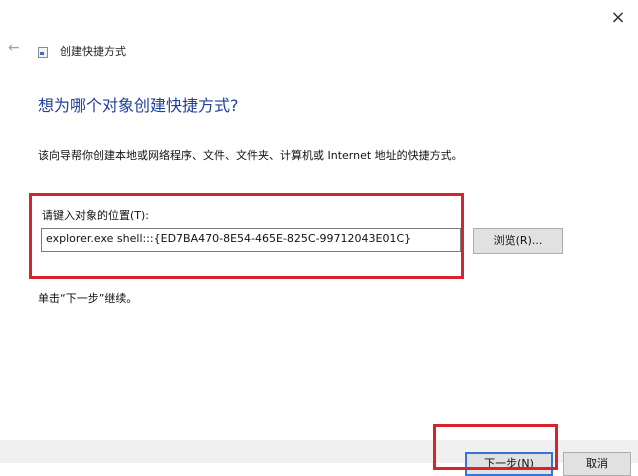 This screenshot has width=638, height=476. I want to click on back-arrow-icon: ←, so click(14, 48).